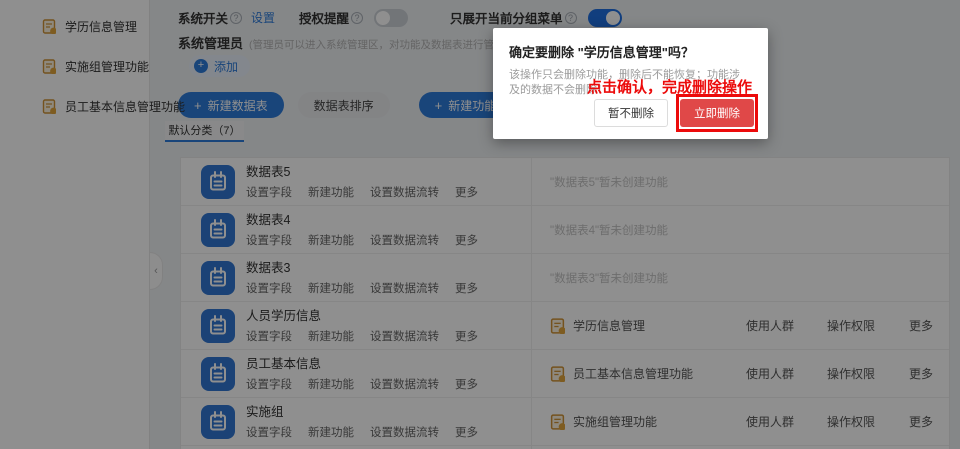 The image size is (960, 449). I want to click on confirm-delete-button: 立即删除, so click(717, 113).